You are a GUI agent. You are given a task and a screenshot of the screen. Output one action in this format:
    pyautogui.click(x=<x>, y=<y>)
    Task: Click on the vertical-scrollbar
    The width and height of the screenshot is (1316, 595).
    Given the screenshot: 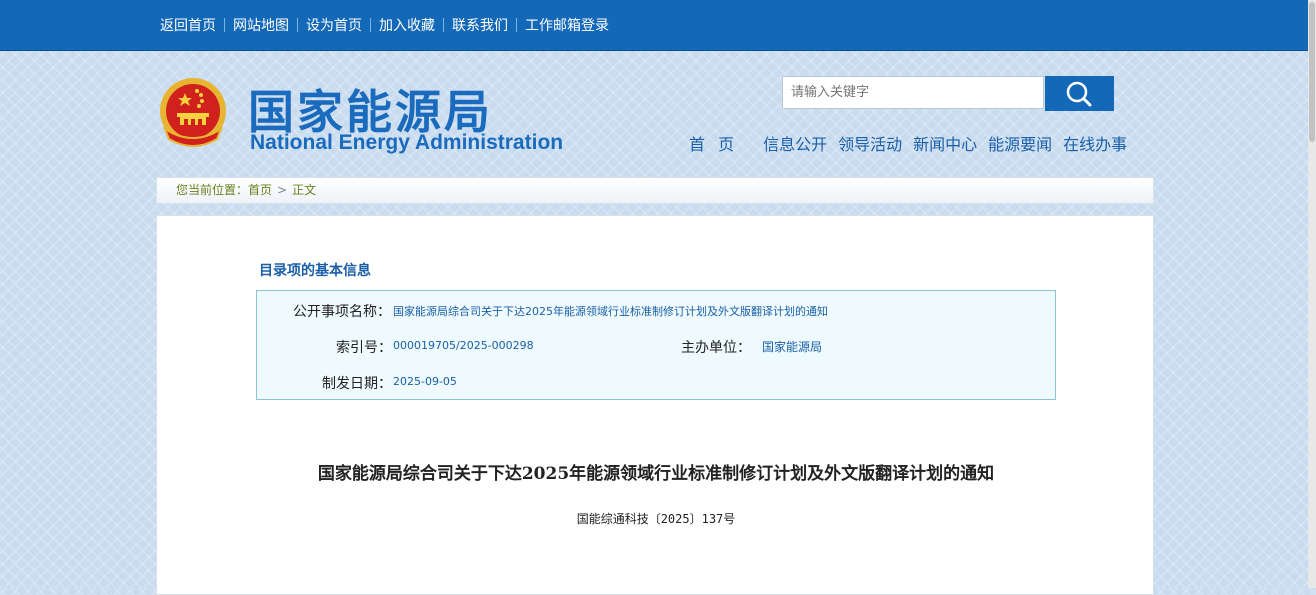 What is the action you would take?
    pyautogui.click(x=1312, y=294)
    